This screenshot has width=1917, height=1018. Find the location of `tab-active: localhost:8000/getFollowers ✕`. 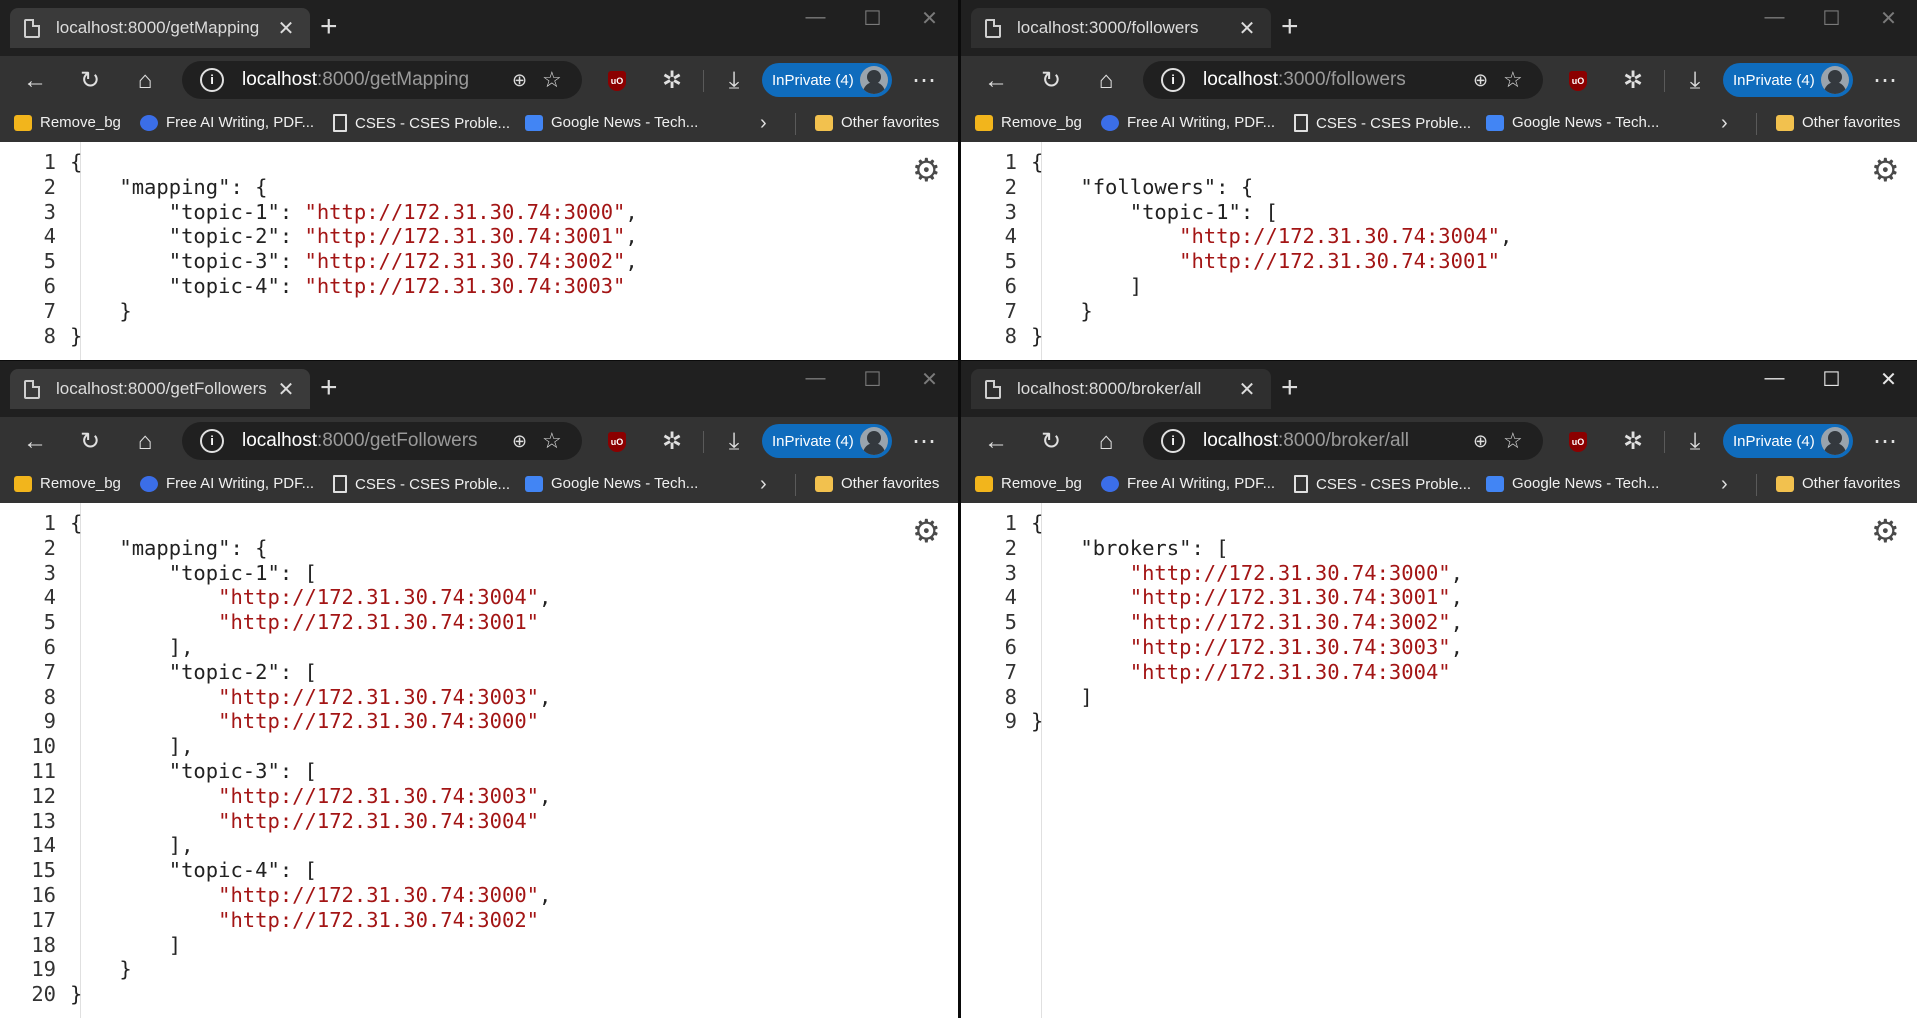

tab-active: localhost:8000/getFollowers ✕ is located at coordinates (160, 389).